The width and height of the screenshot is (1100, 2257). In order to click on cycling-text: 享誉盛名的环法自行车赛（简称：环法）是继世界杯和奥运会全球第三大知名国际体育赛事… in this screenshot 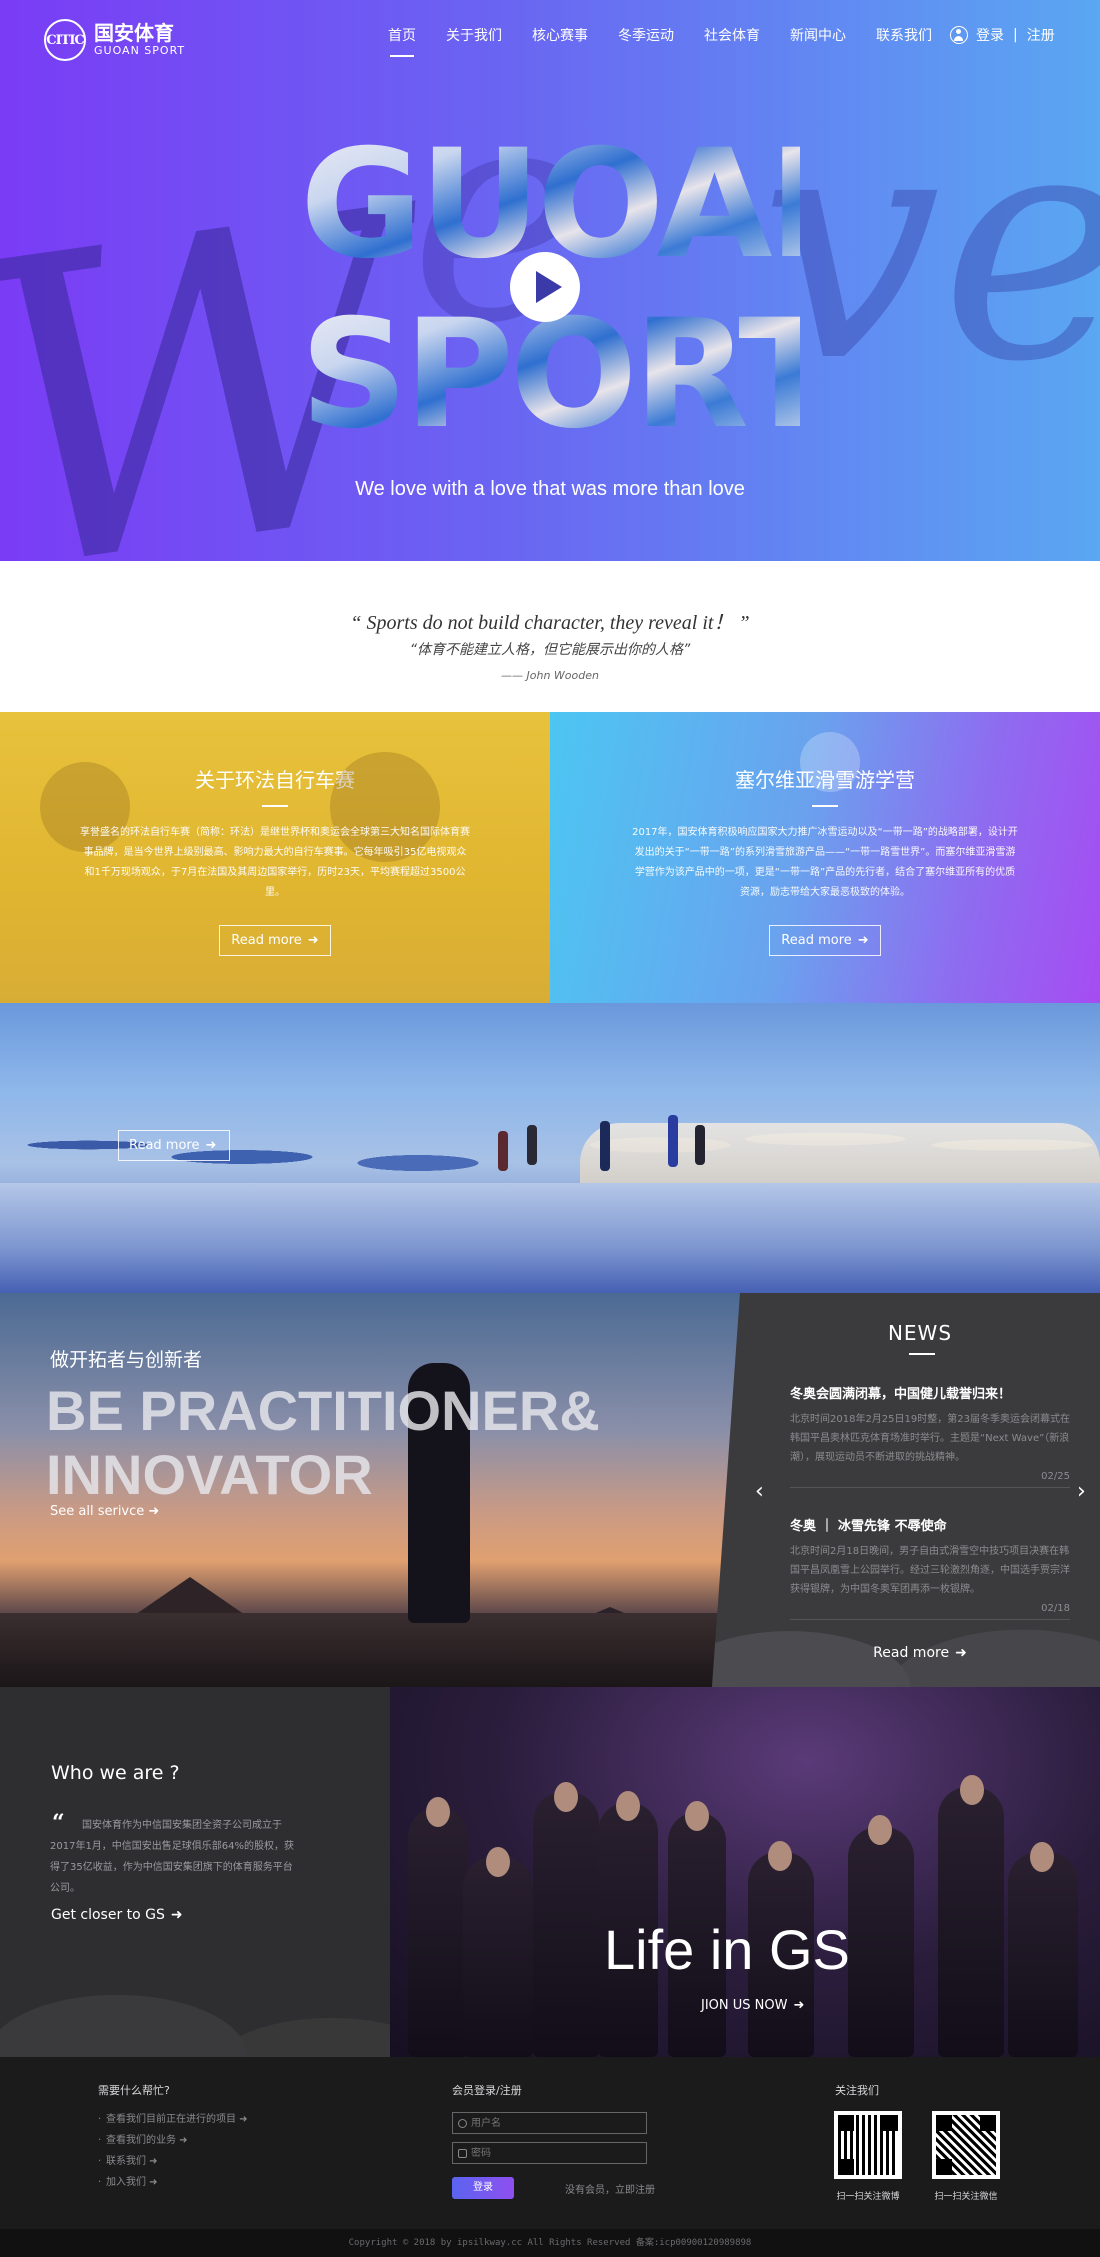, I will do `click(275, 862)`.